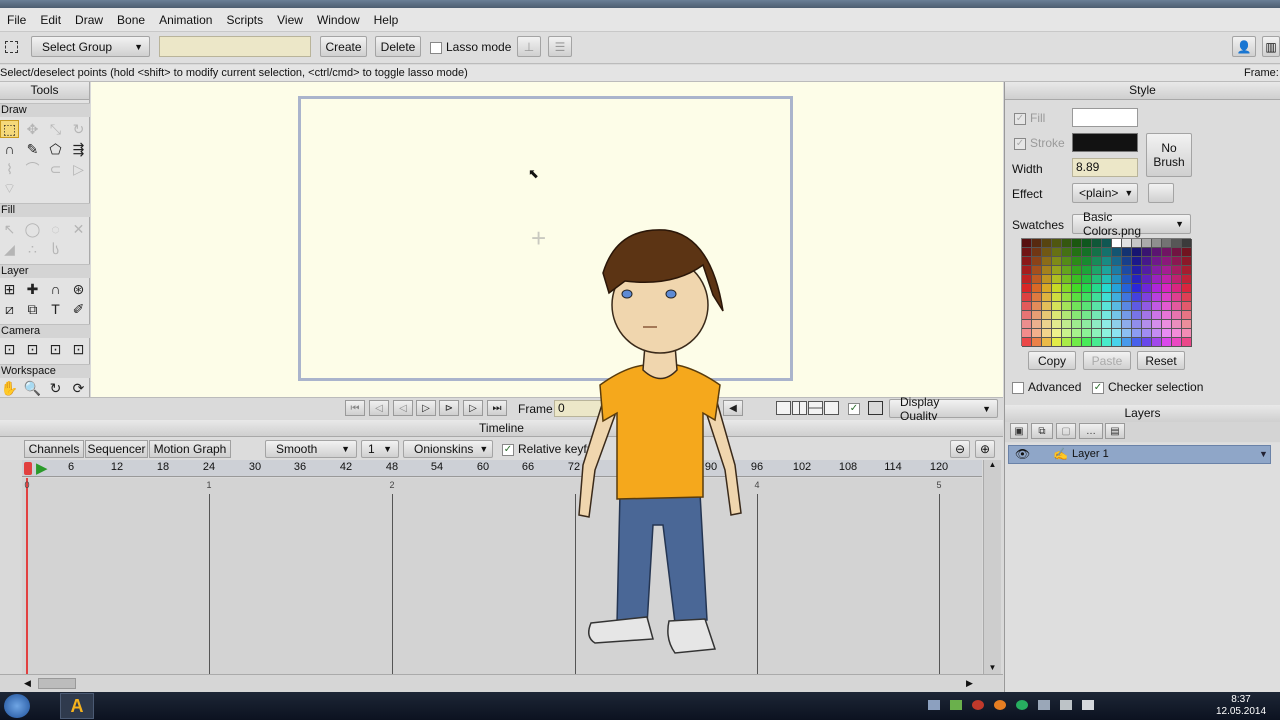 Image resolution: width=1280 pixels, height=720 pixels. What do you see at coordinates (9, 249) in the screenshot?
I see `line-width-icon: ◢` at bounding box center [9, 249].